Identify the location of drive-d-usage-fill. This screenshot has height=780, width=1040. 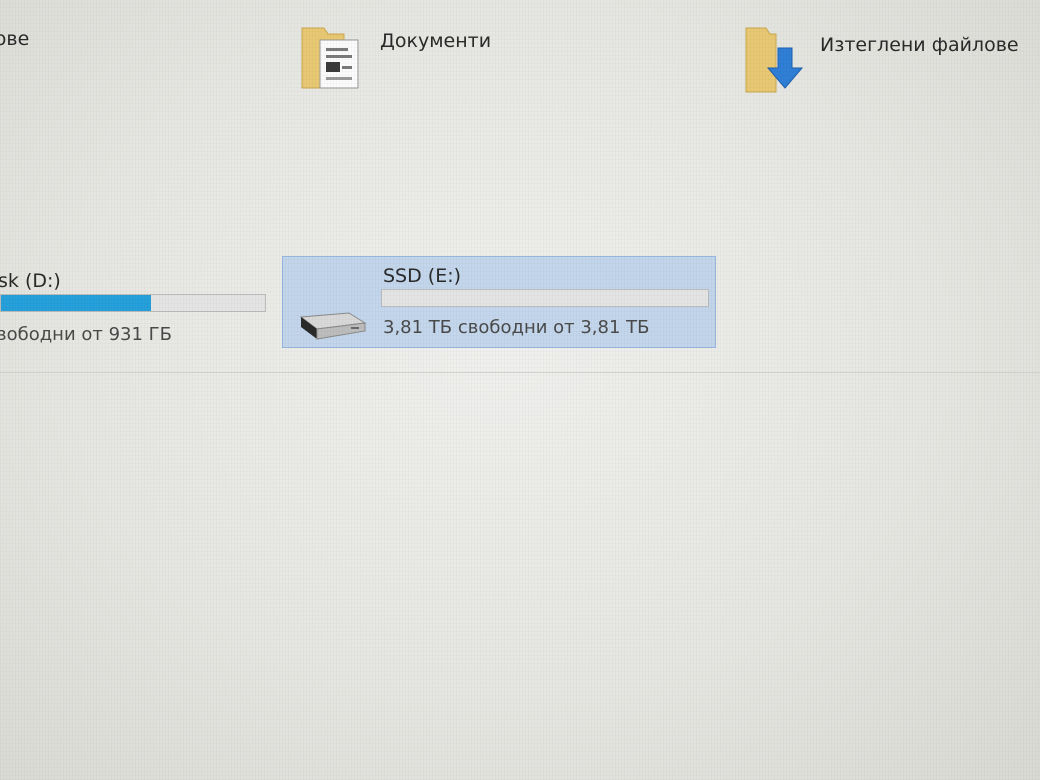
(76, 303).